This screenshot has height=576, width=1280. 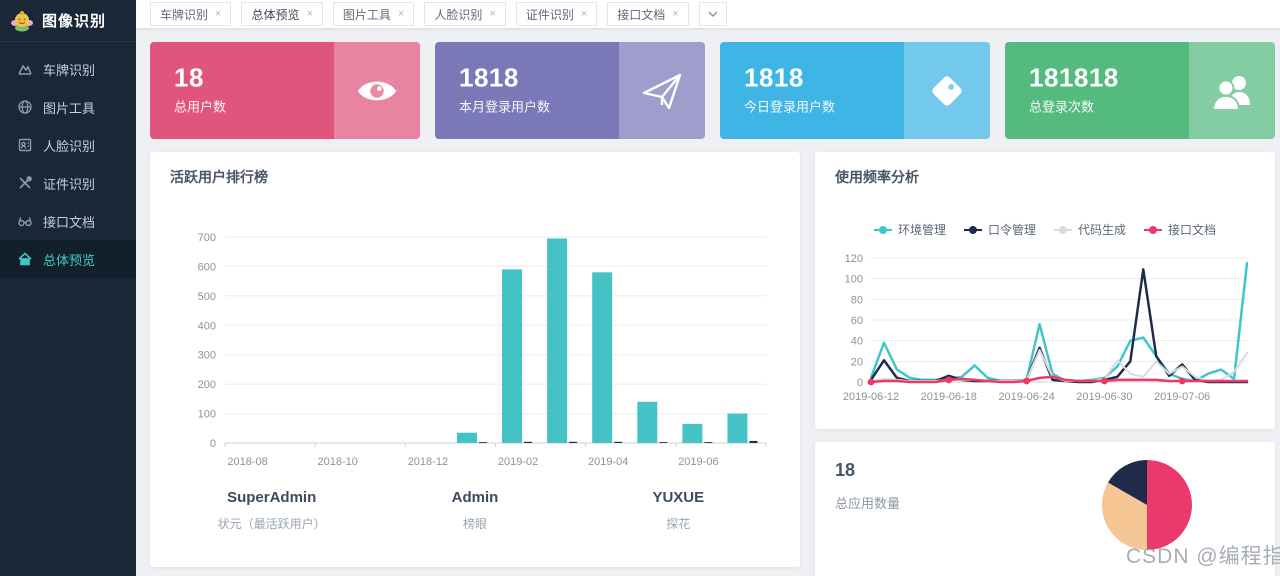 I want to click on sidebar-item-id-card: 证件识别, so click(x=68, y=183).